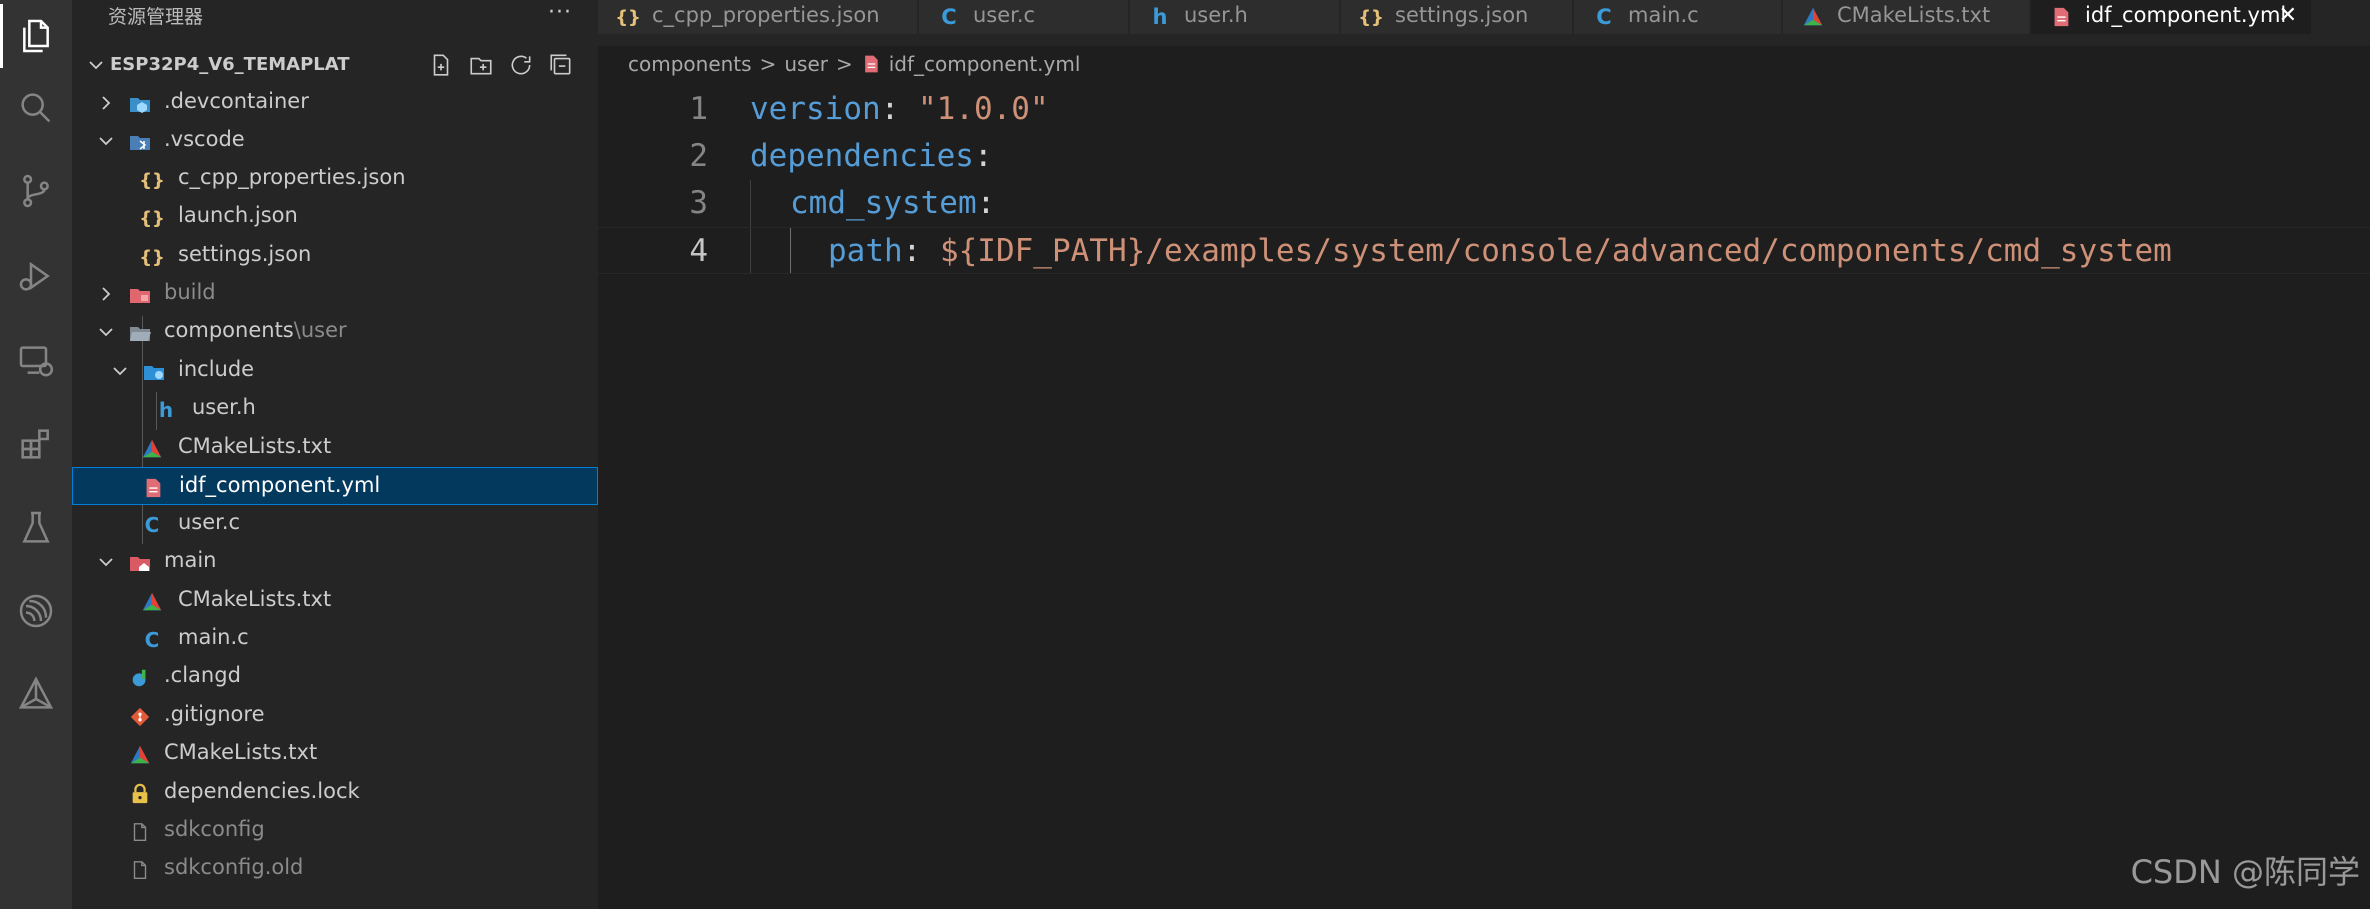 The image size is (2370, 909). Describe the element at coordinates (255, 446) in the screenshot. I see `tree-item-label: CMakeLists.txt` at that location.